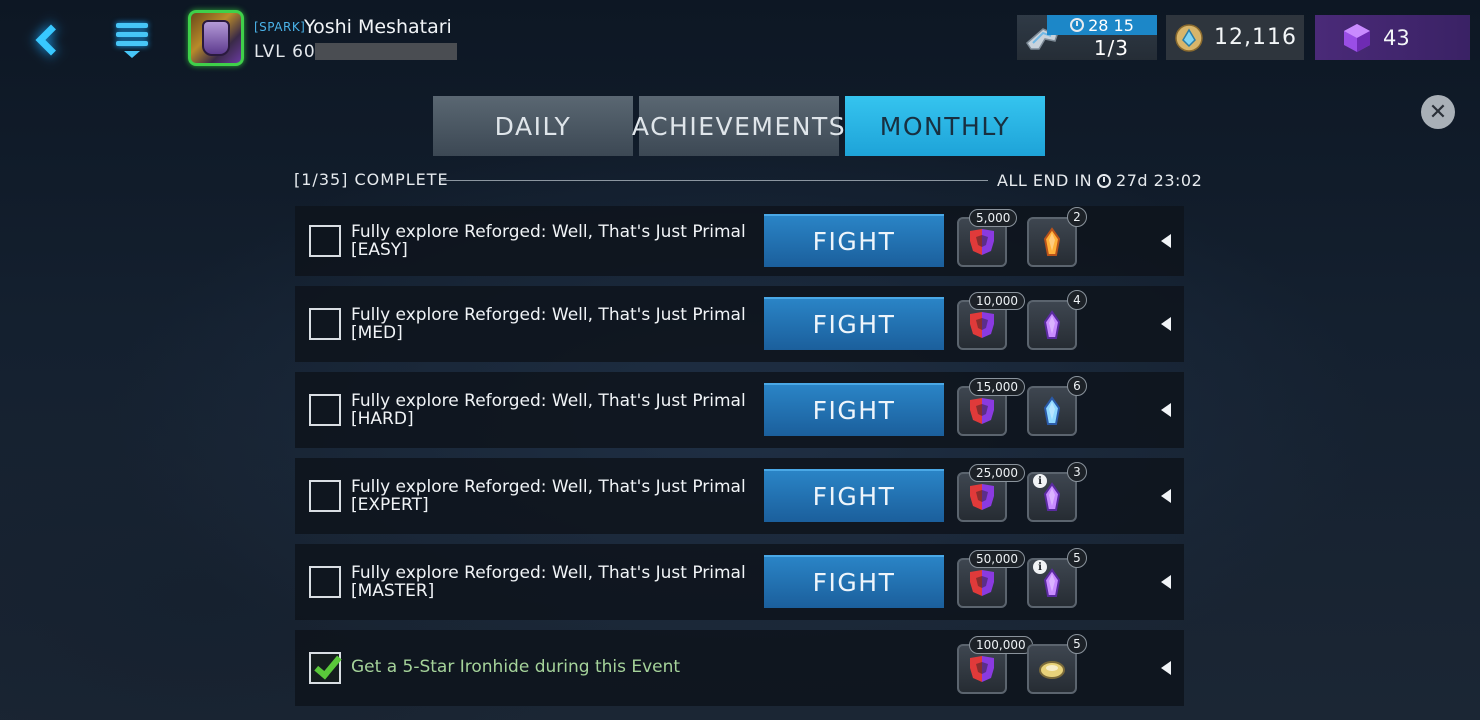  Describe the element at coordinates (51, 40) in the screenshot. I see `back-chevron-icon` at that location.